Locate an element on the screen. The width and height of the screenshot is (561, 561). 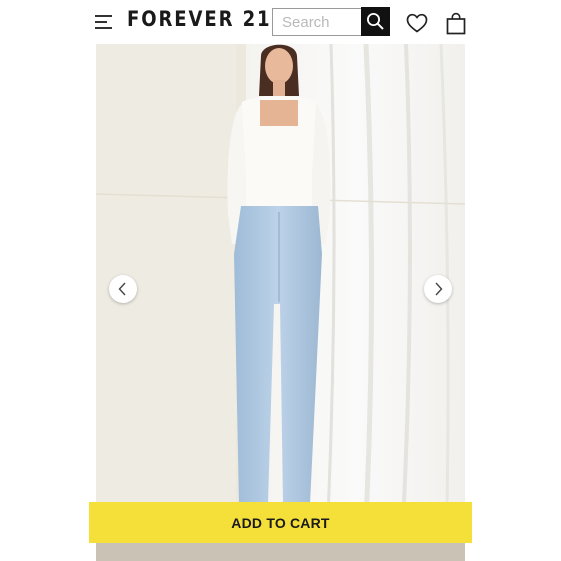
previous-image-button is located at coordinates (123, 289).